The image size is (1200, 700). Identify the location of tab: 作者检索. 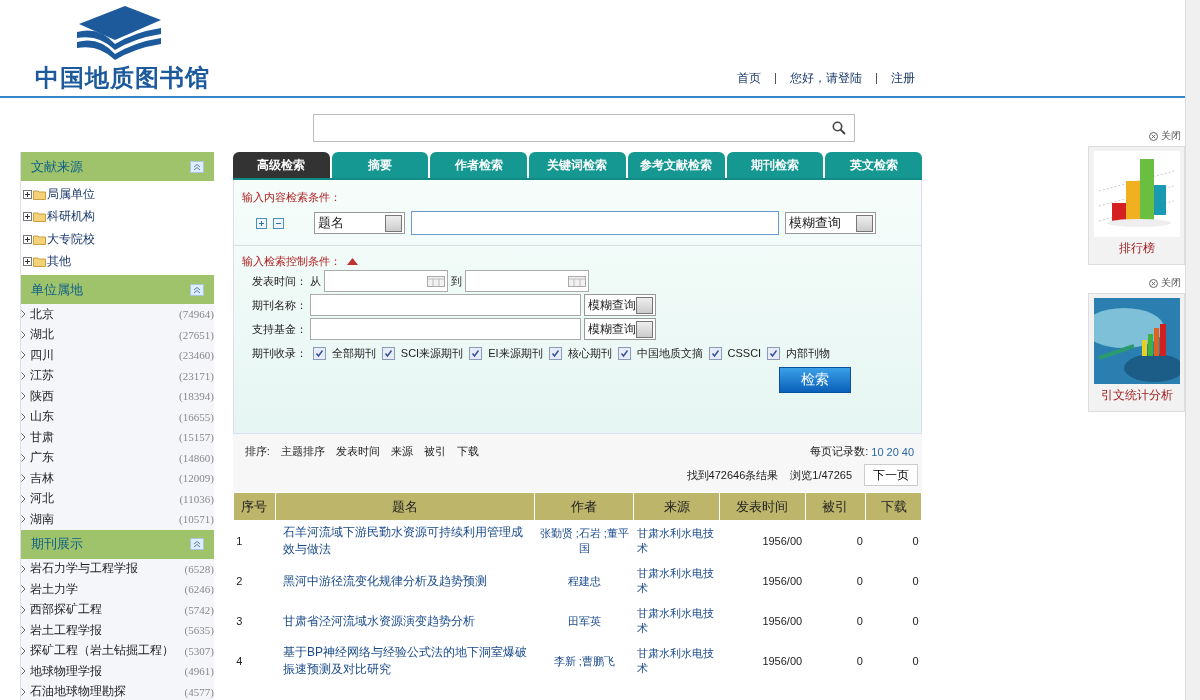
(479, 165).